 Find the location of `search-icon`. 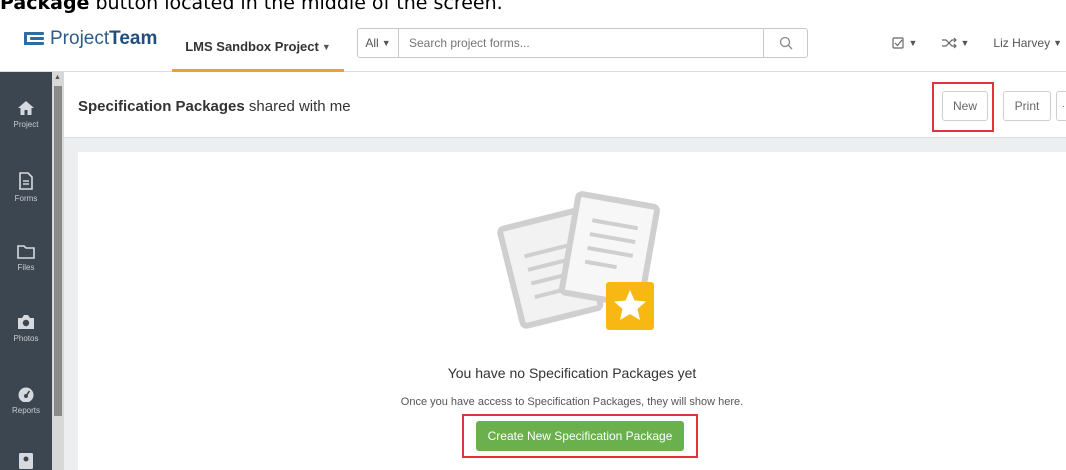

search-icon is located at coordinates (785, 43).